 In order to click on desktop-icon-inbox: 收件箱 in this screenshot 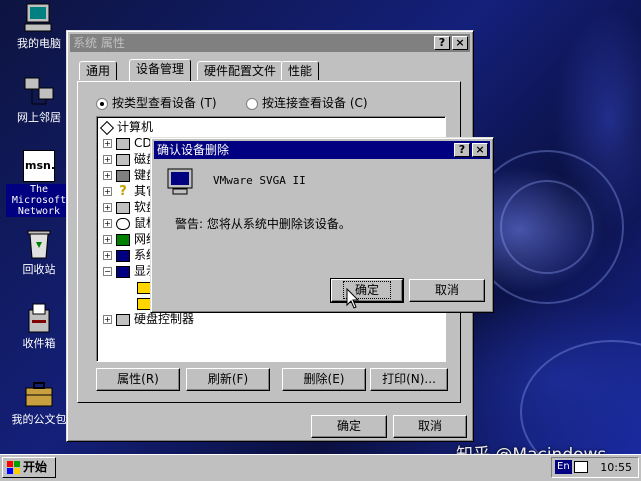, I will do `click(39, 326)`.